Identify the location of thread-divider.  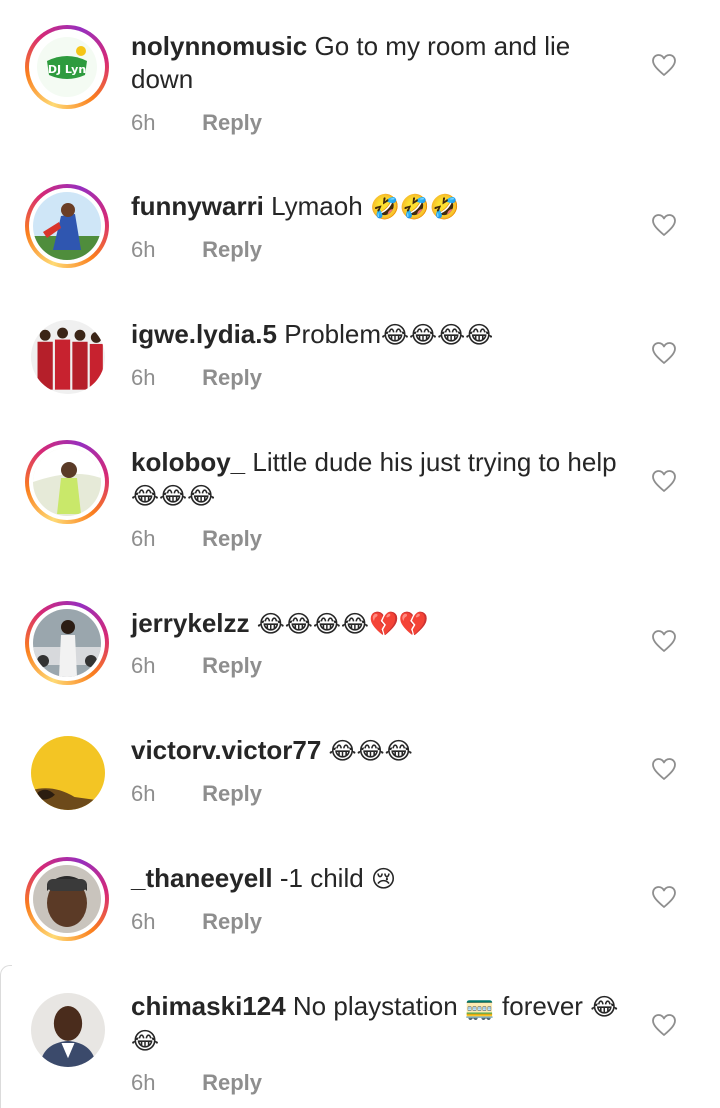
(6, 1036).